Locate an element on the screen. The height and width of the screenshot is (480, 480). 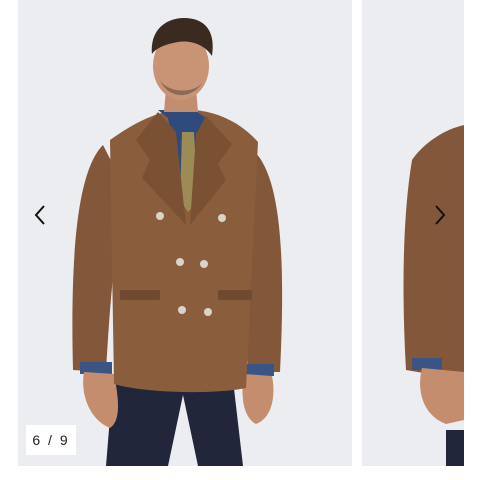
previous-image-button is located at coordinates (40, 215).